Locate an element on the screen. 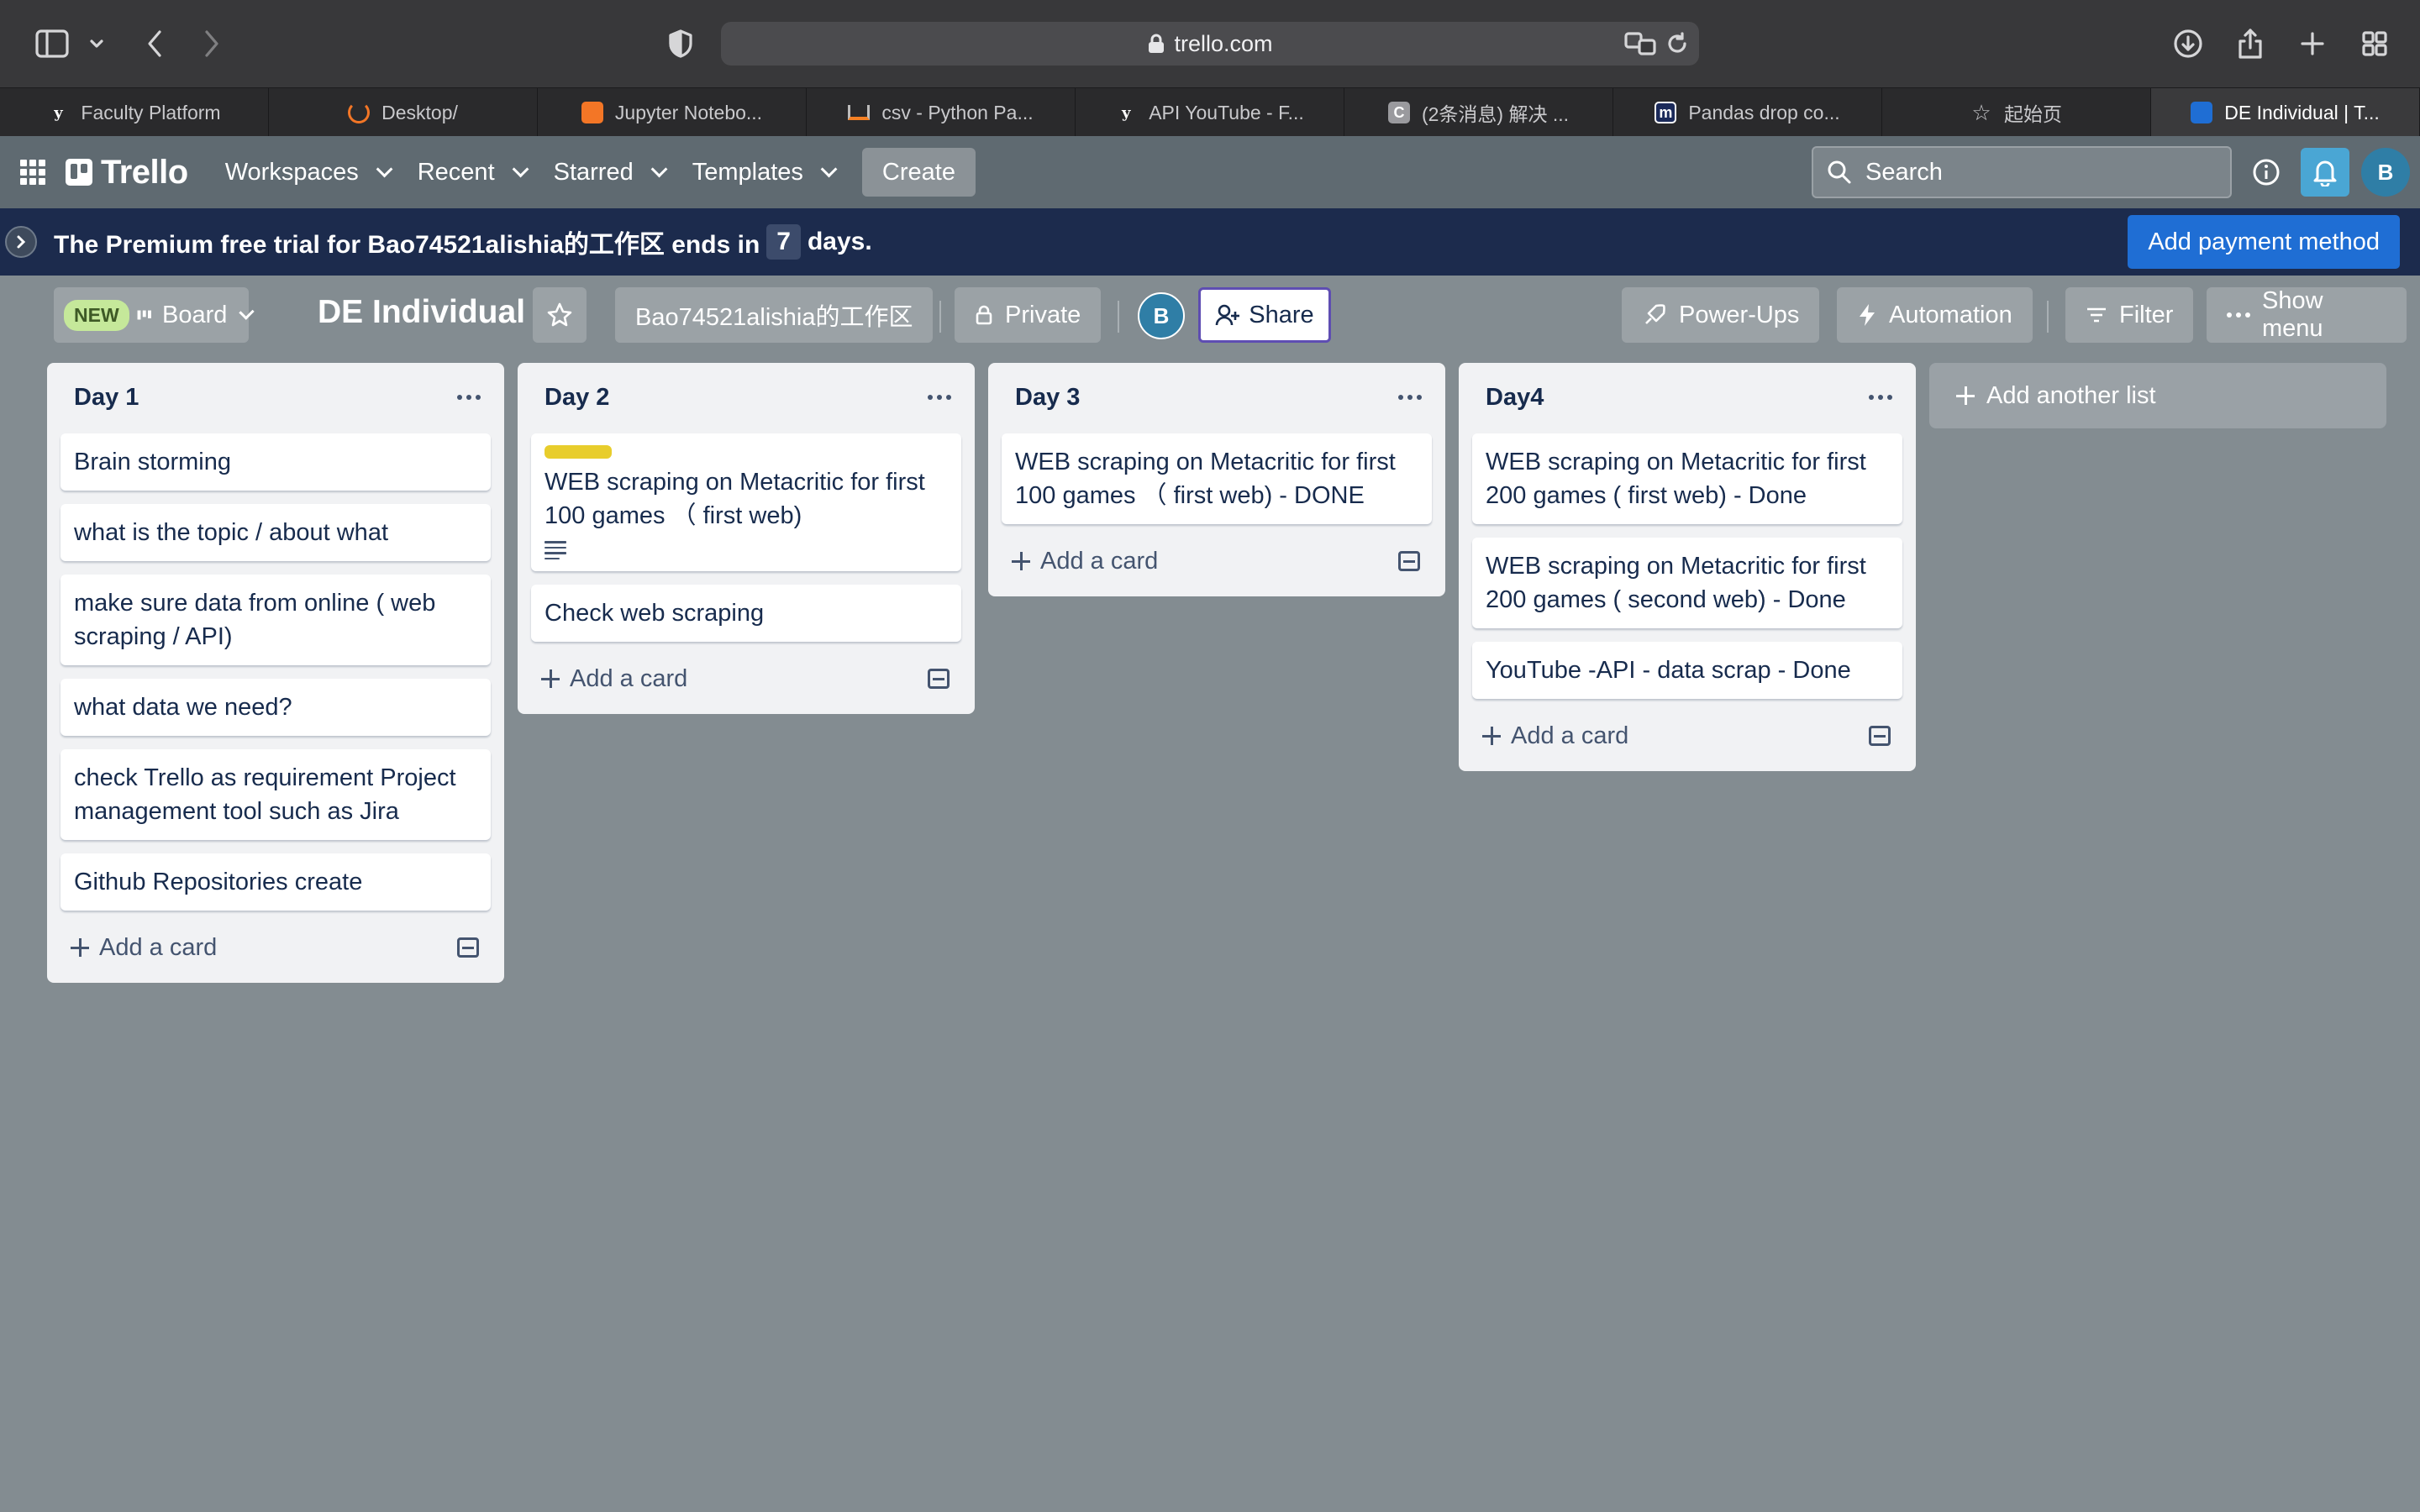  show-menu-button: Show menu is located at coordinates (2307, 315).